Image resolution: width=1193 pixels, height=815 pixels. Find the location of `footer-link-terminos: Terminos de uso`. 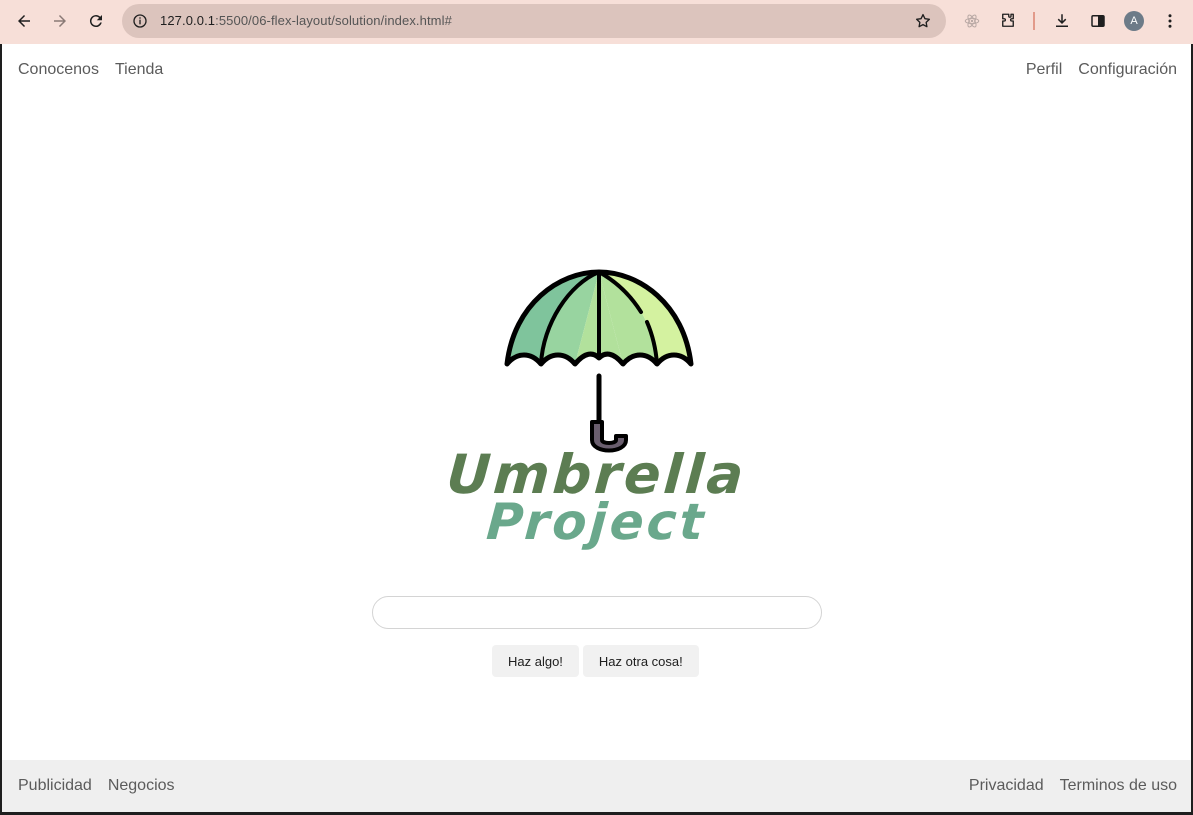

footer-link-terminos: Terminos de uso is located at coordinates (1118, 786).